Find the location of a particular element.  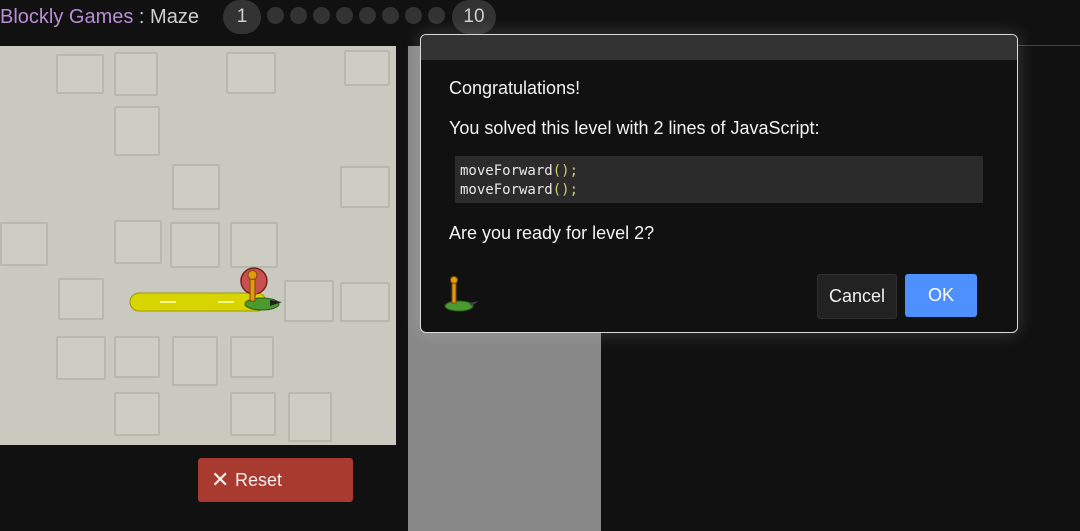

level-6-dot is located at coordinates (367, 15).